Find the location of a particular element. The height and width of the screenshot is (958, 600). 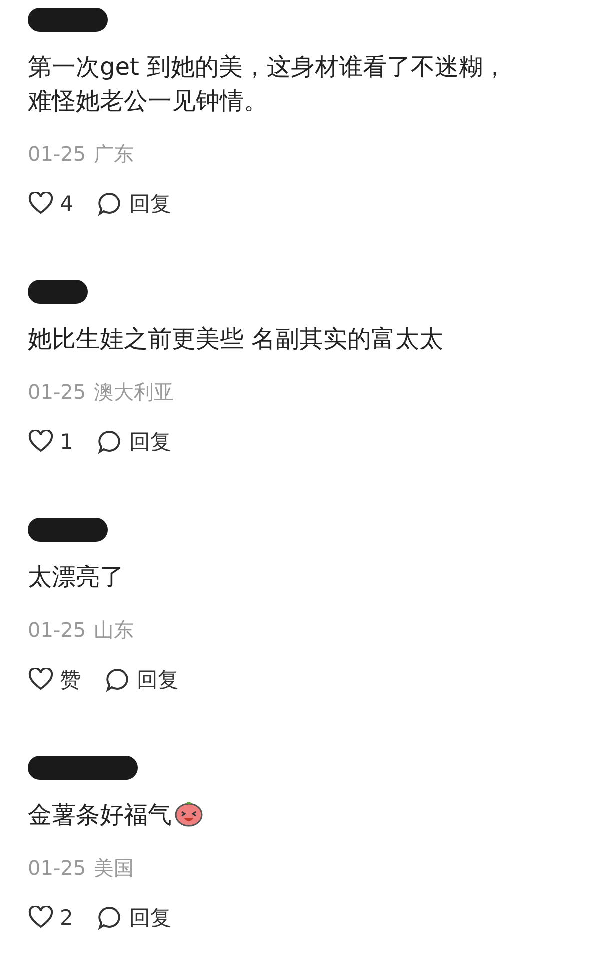

comment-location: 美国 is located at coordinates (114, 868).